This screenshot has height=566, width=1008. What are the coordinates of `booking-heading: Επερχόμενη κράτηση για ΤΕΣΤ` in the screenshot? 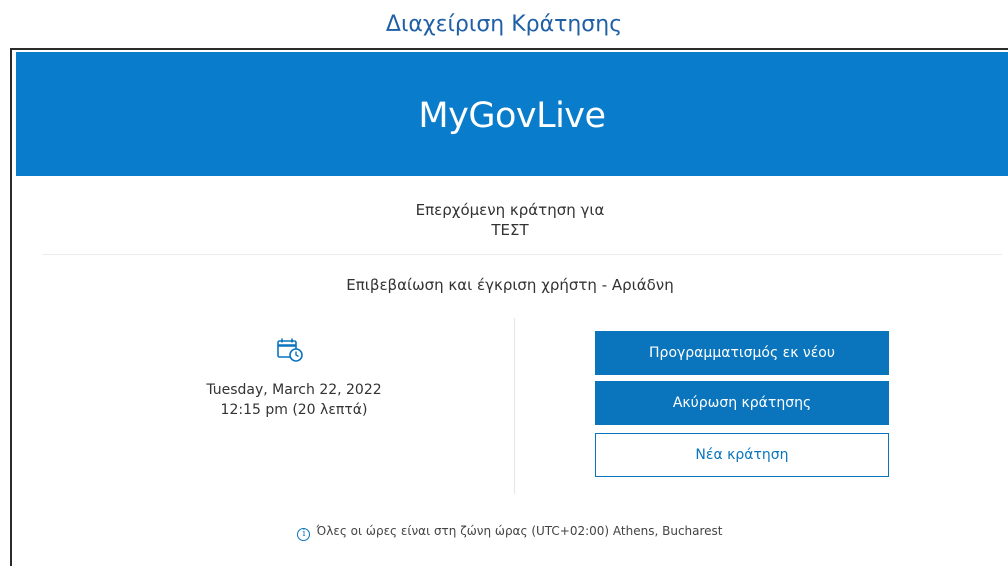 It's located at (510, 220).